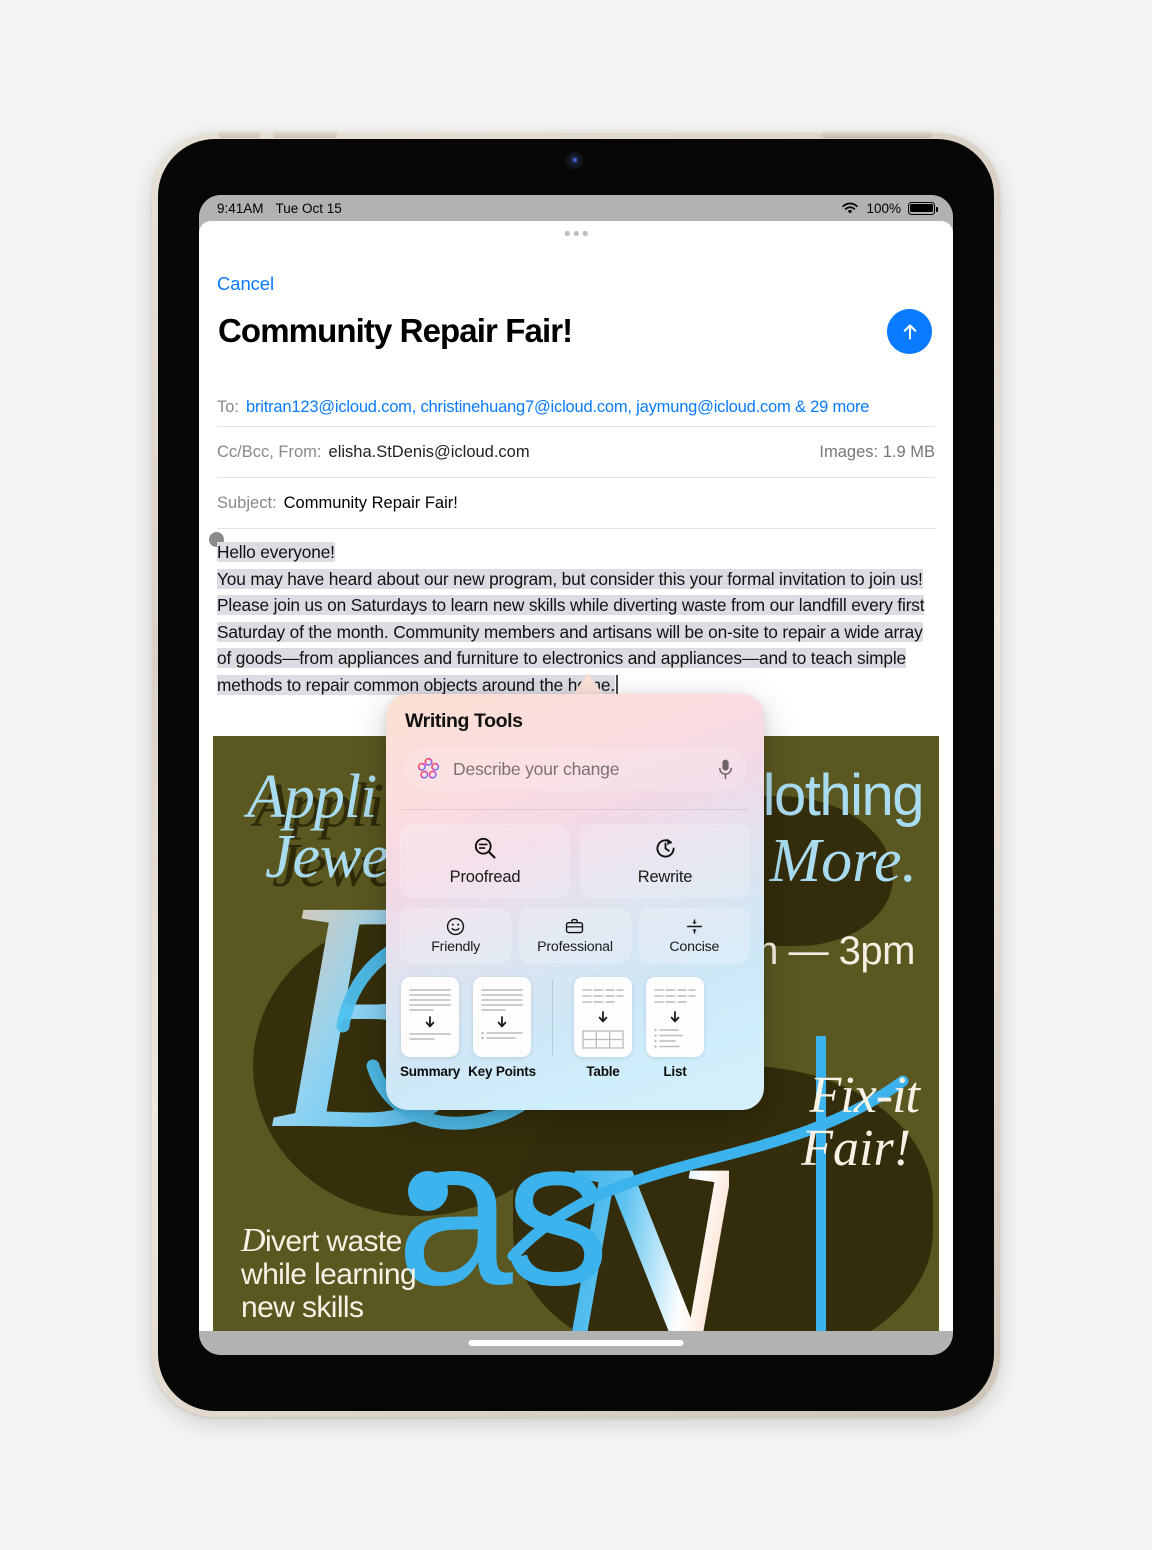  I want to click on friendly-button: Friendly, so click(456, 935).